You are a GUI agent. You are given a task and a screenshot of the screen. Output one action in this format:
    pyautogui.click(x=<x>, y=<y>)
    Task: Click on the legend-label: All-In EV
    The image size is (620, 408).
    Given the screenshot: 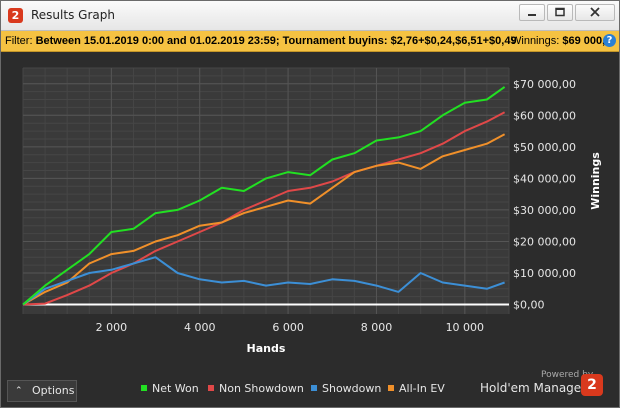 What is the action you would take?
    pyautogui.click(x=422, y=388)
    